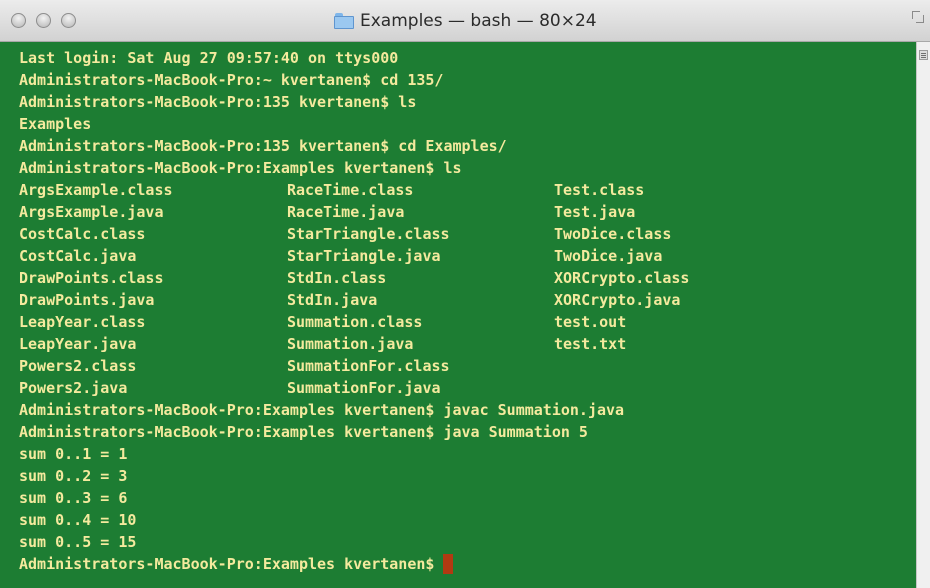 This screenshot has height=588, width=930. Describe the element at coordinates (337, 278) in the screenshot. I see `listing-entry: StdIn.class` at that location.